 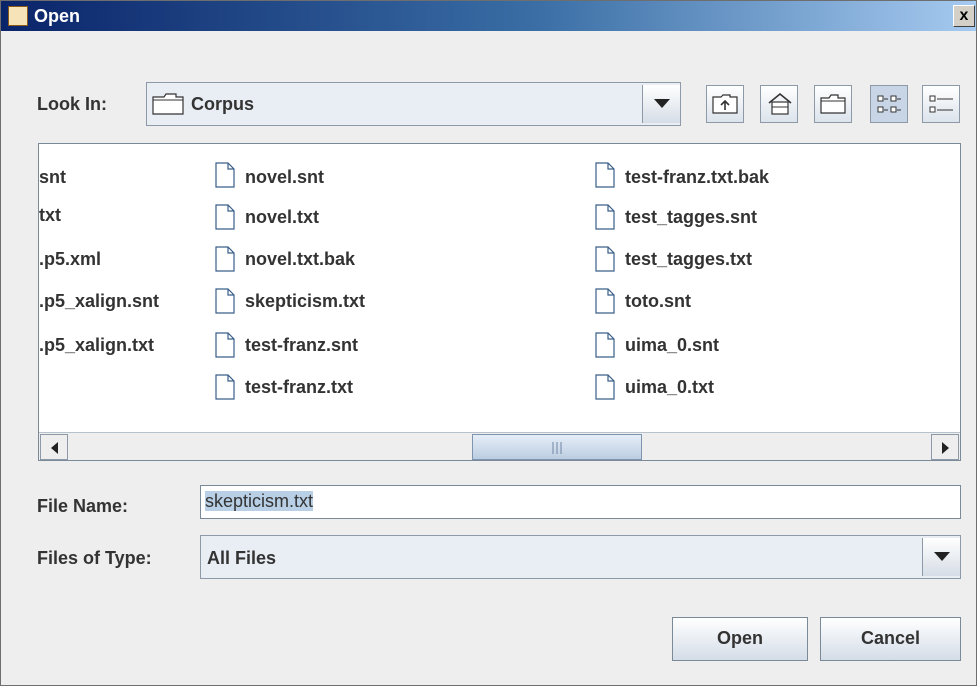 I want to click on list-item: novel.snt, so click(x=284, y=179).